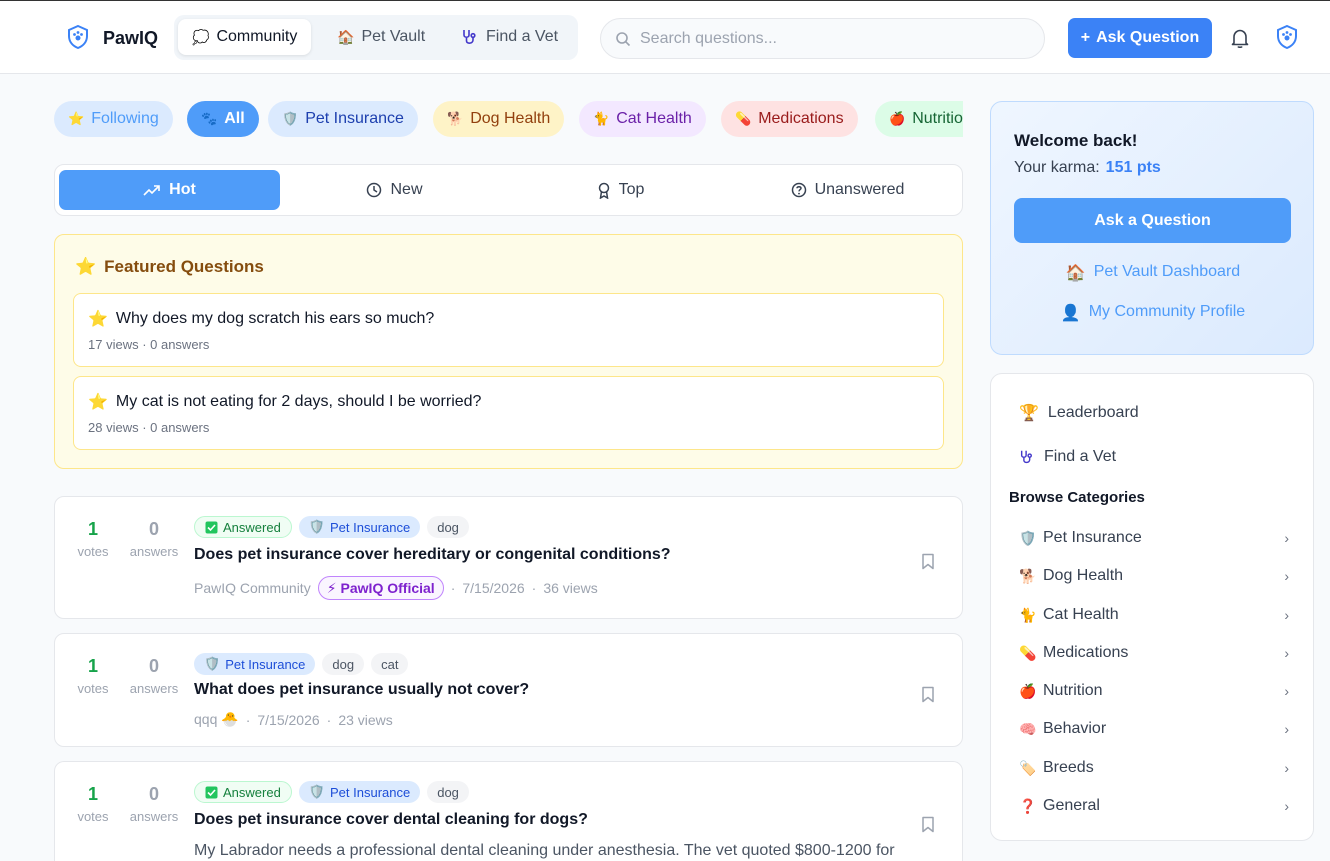 This screenshot has width=1330, height=861. I want to click on brand-name: PawIQ, so click(130, 38).